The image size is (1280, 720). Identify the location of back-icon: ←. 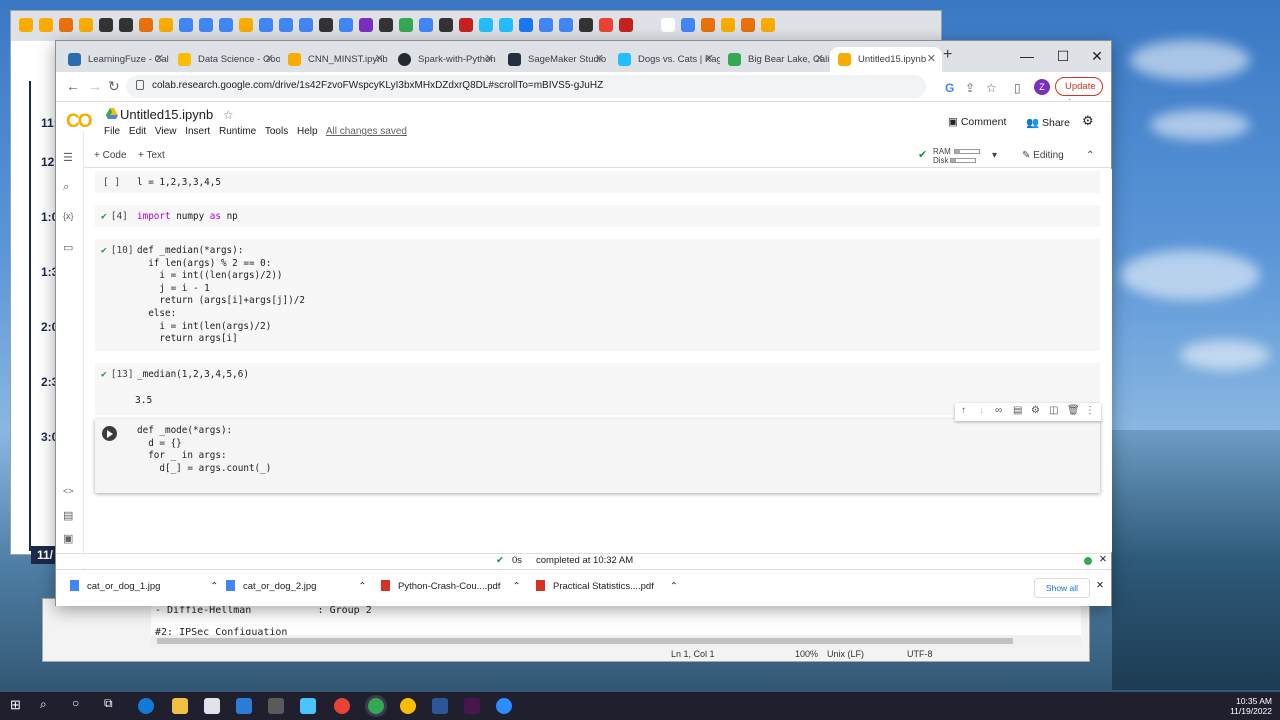
(73, 86).